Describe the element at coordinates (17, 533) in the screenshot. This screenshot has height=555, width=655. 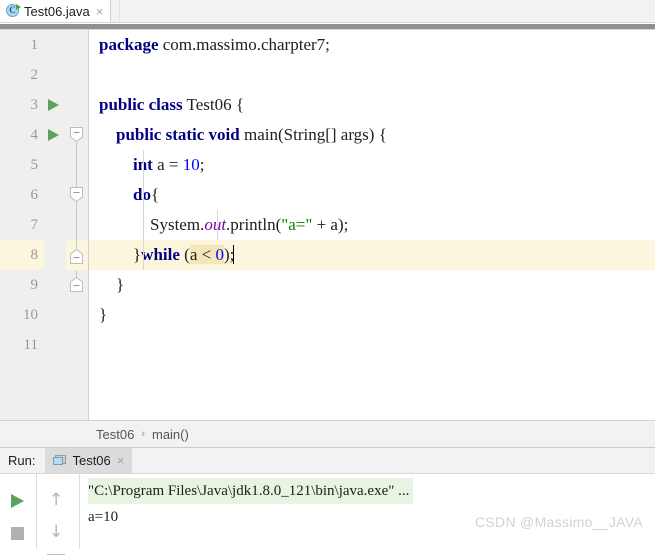
I see `stop-icon` at that location.